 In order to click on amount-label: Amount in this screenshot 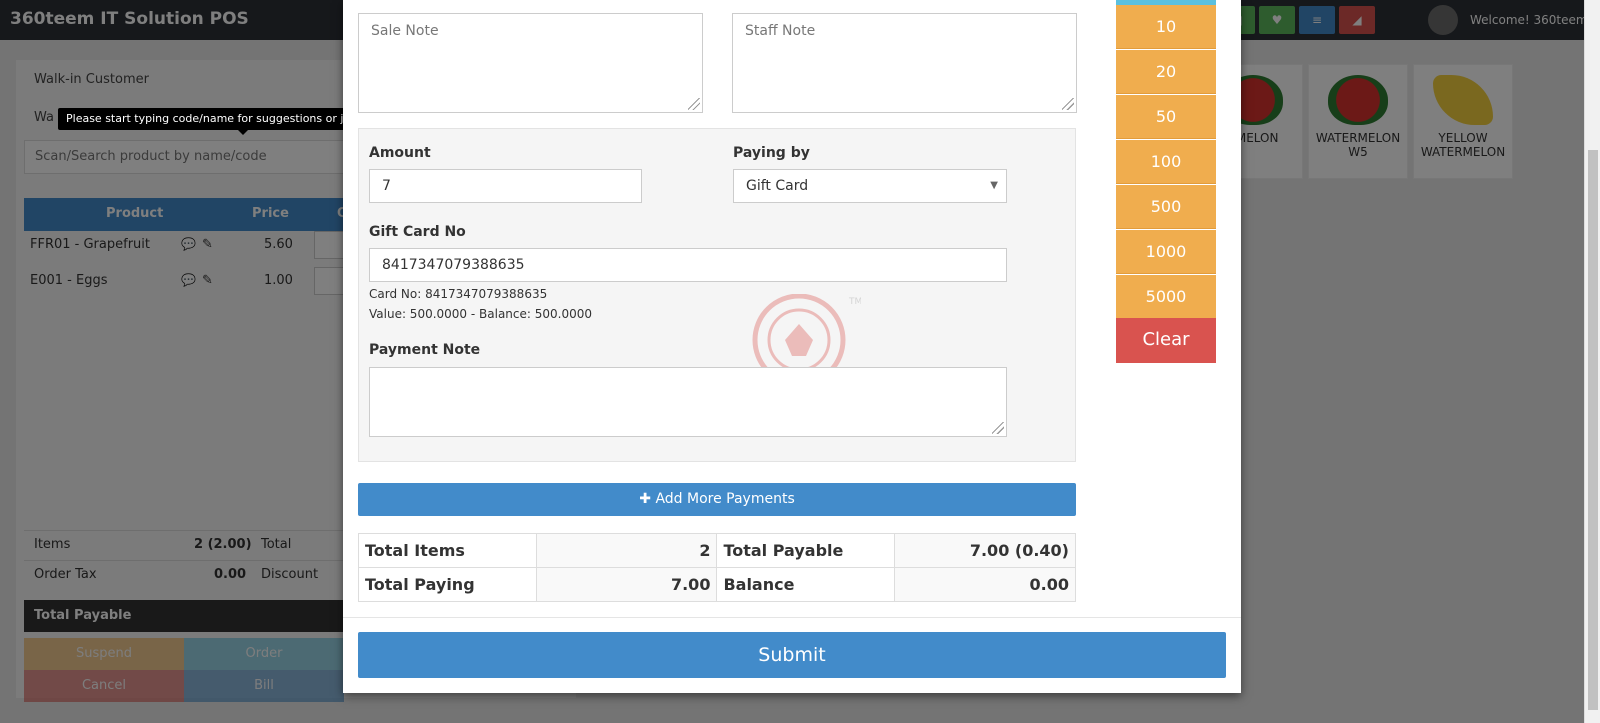, I will do `click(400, 153)`.